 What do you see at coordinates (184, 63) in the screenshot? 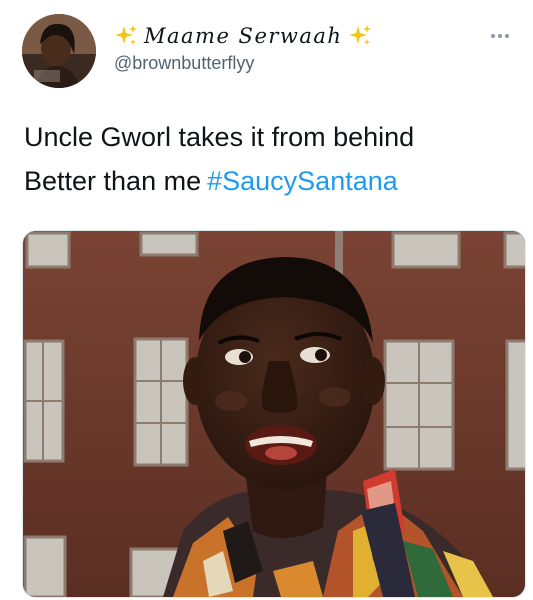
I see `user-handle: @brownbutterflyy` at bounding box center [184, 63].